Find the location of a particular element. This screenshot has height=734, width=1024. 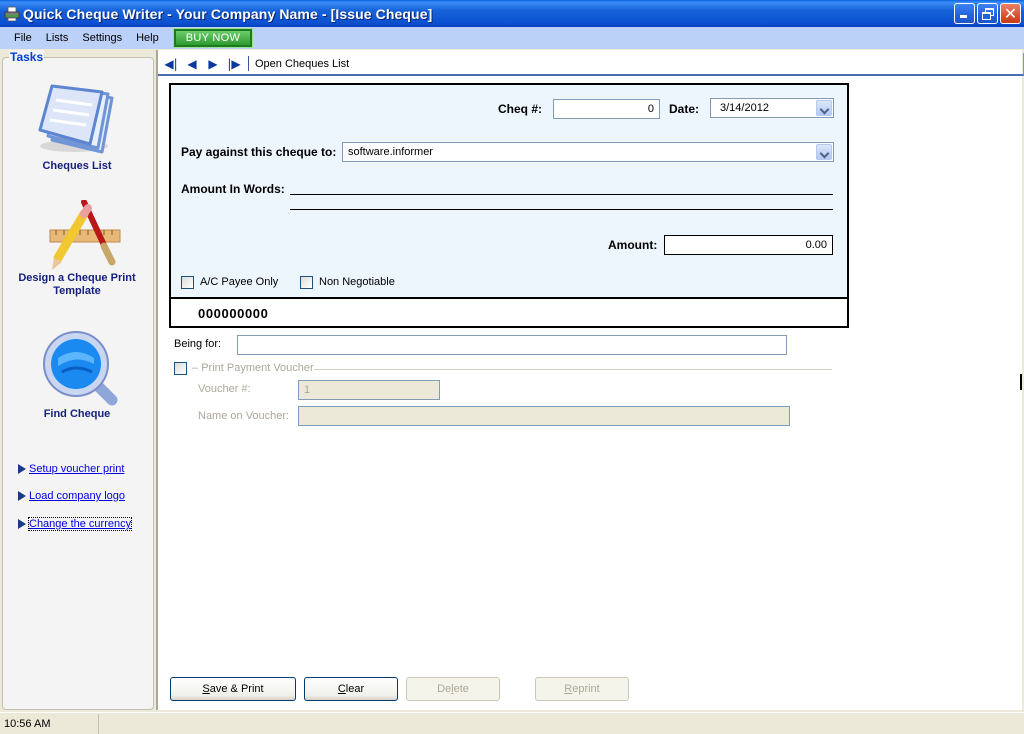

voucher-no-label: Voucher #: is located at coordinates (224, 389).